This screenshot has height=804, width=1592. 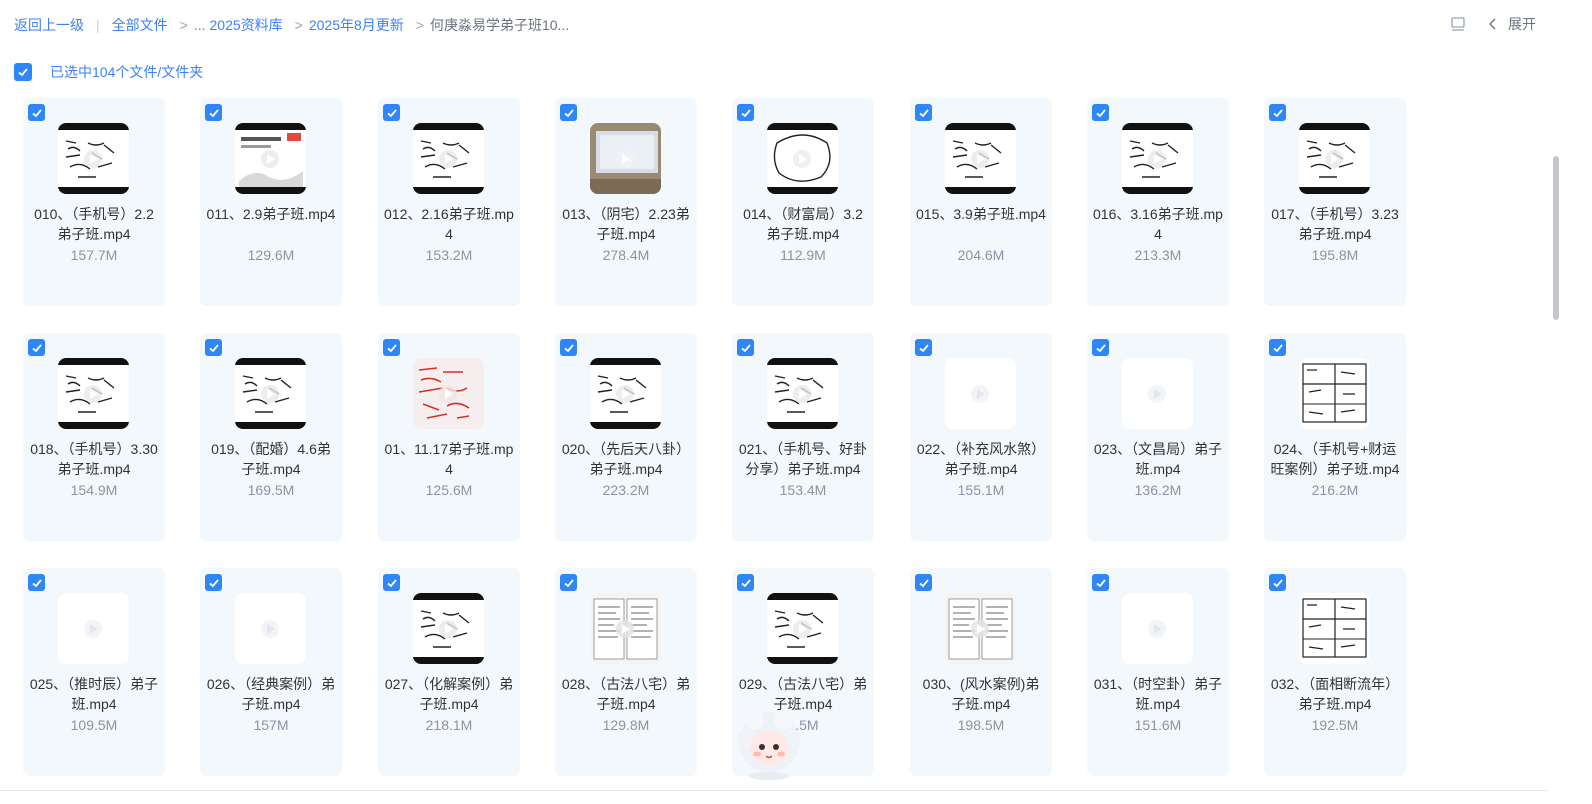 What do you see at coordinates (449, 255) in the screenshot?
I see `file-size: 153.2M` at bounding box center [449, 255].